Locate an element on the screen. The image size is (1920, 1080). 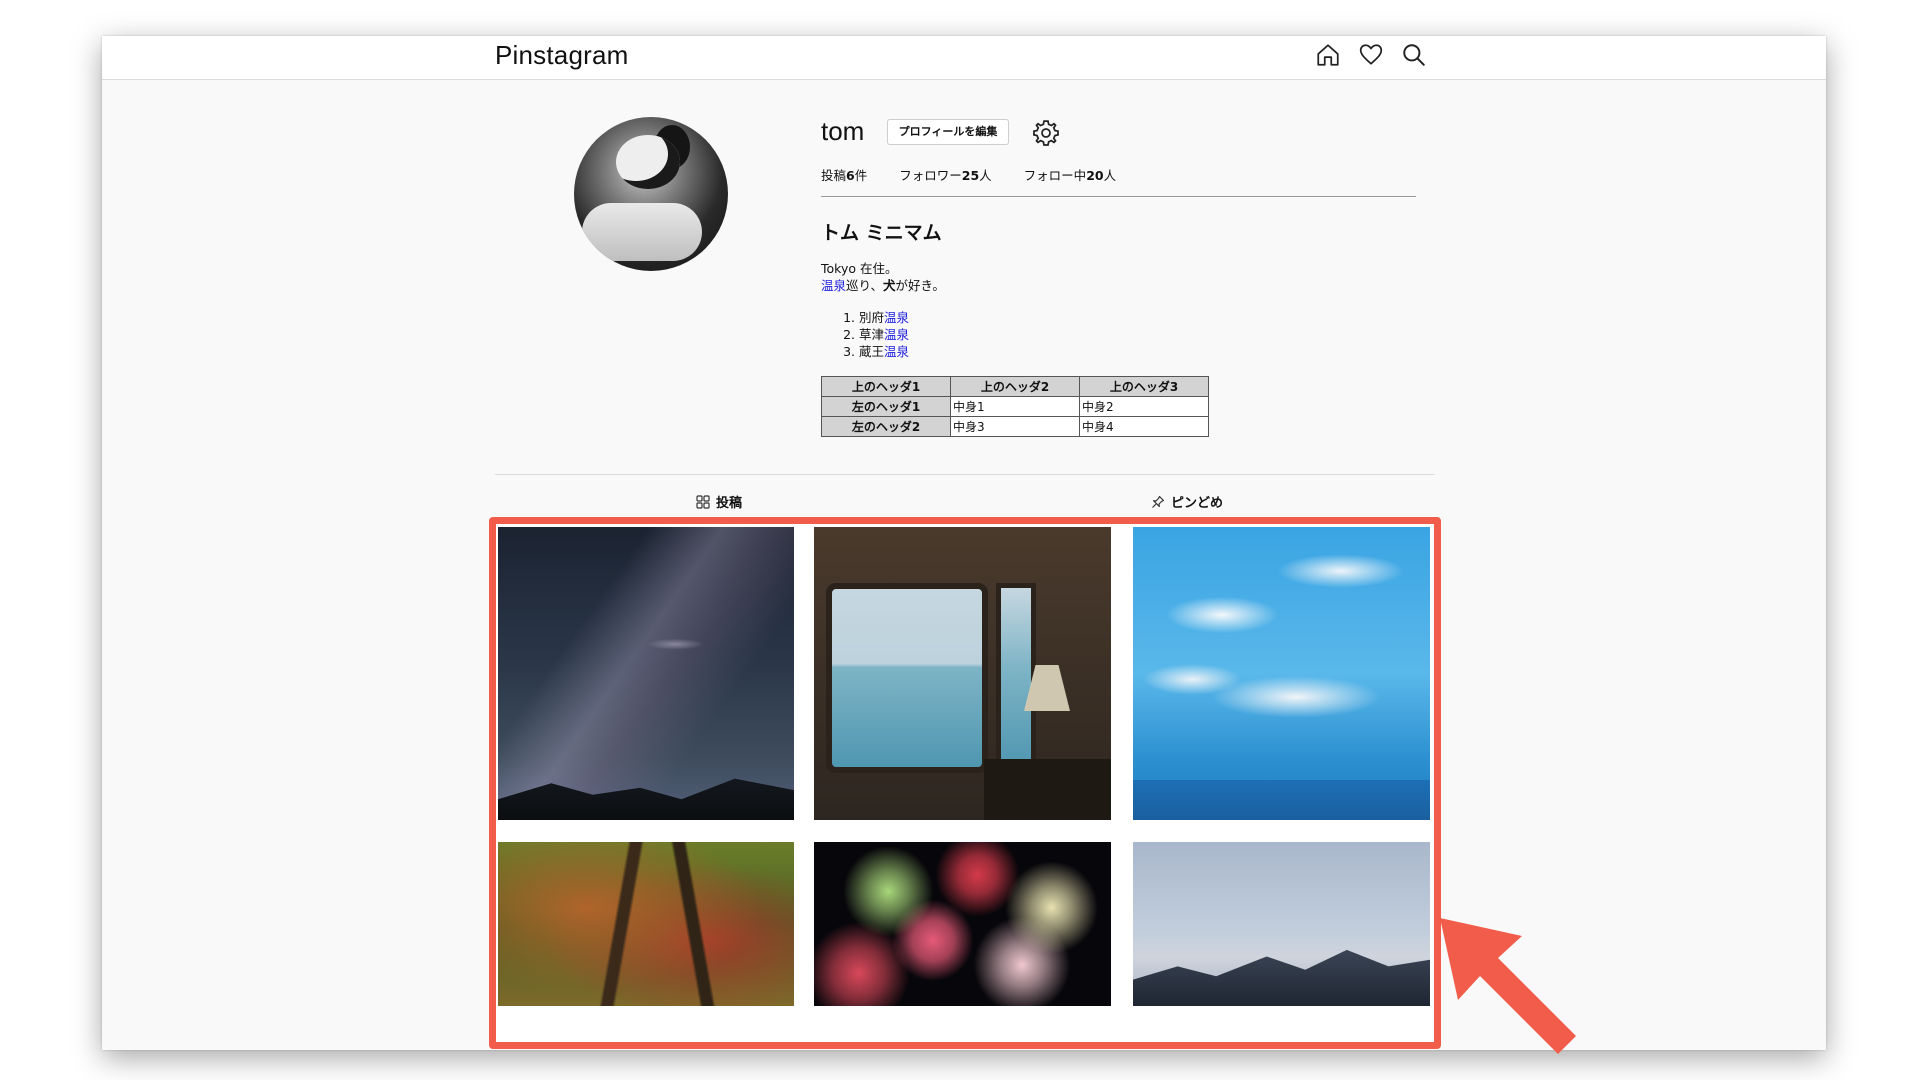
tab-posts: 投稿 is located at coordinates (719, 501).